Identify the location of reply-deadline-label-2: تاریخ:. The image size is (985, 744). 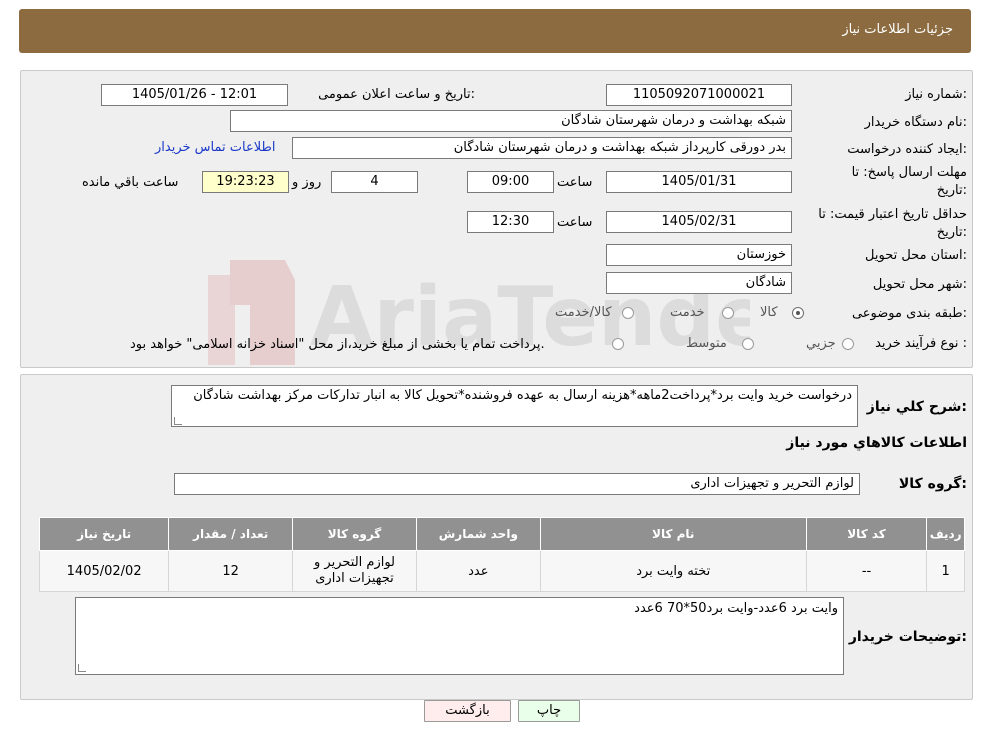
(951, 190).